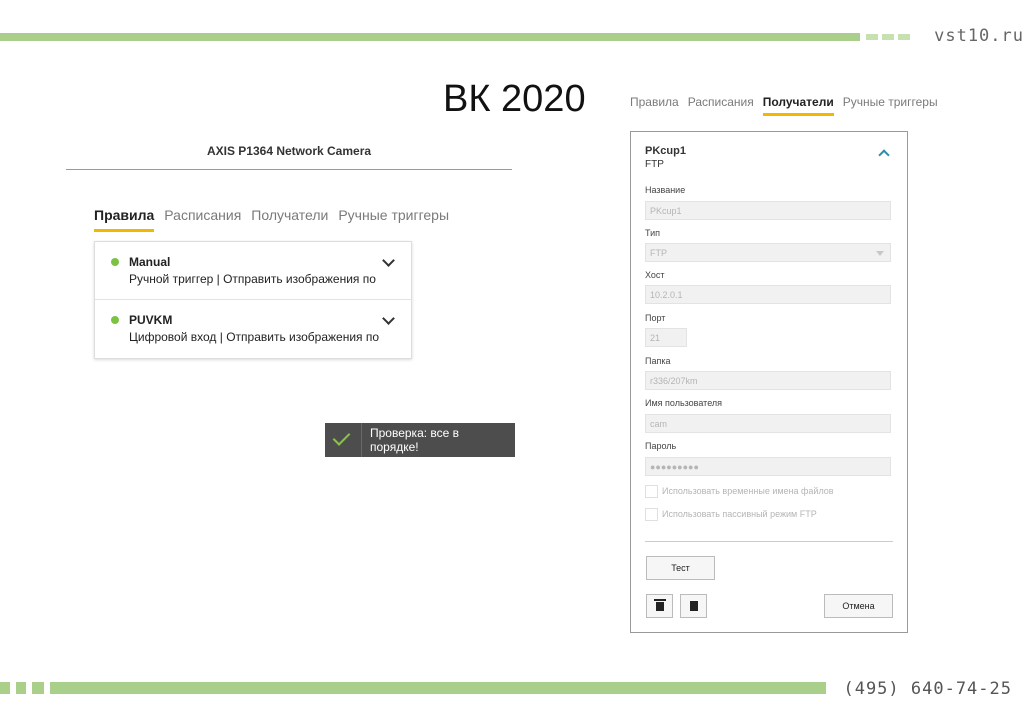  Describe the element at coordinates (884, 155) in the screenshot. I see `chevron-up-icon` at that location.